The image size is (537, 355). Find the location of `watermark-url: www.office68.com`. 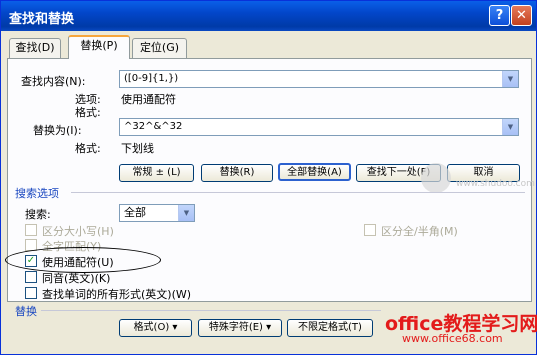

watermark-url: www.office68.com is located at coordinates (452, 338).